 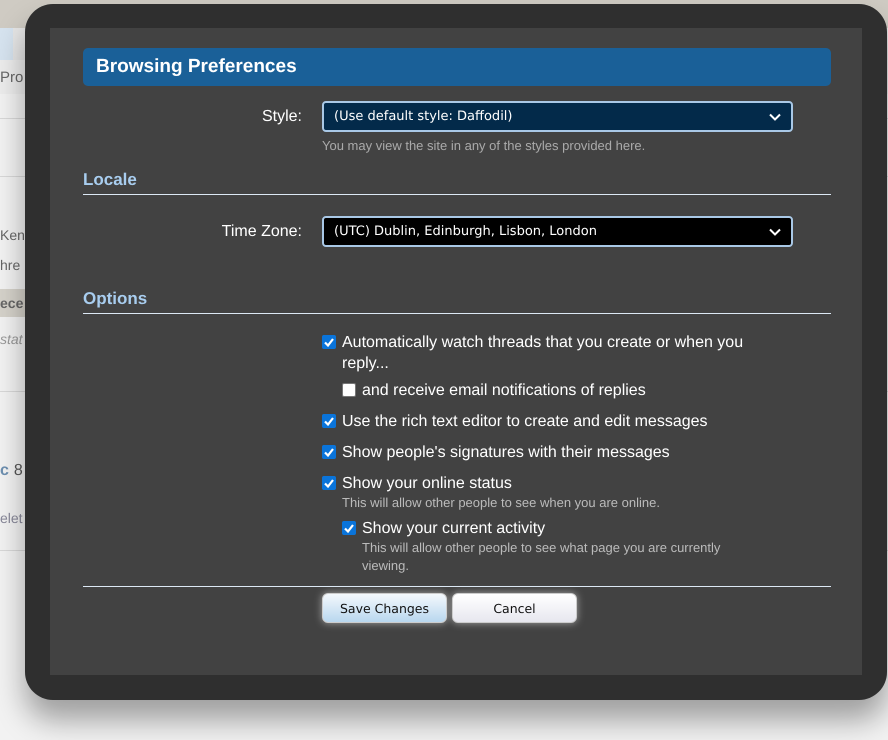 What do you see at coordinates (4, 471) in the screenshot?
I see `post-link: c` at bounding box center [4, 471].